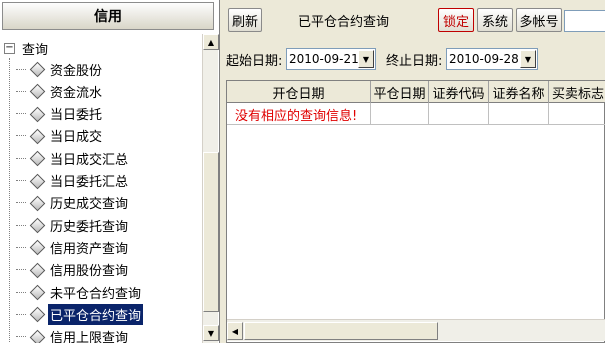  Describe the element at coordinates (89, 337) in the screenshot. I see `tree-item-label: 信用上限查询` at that location.